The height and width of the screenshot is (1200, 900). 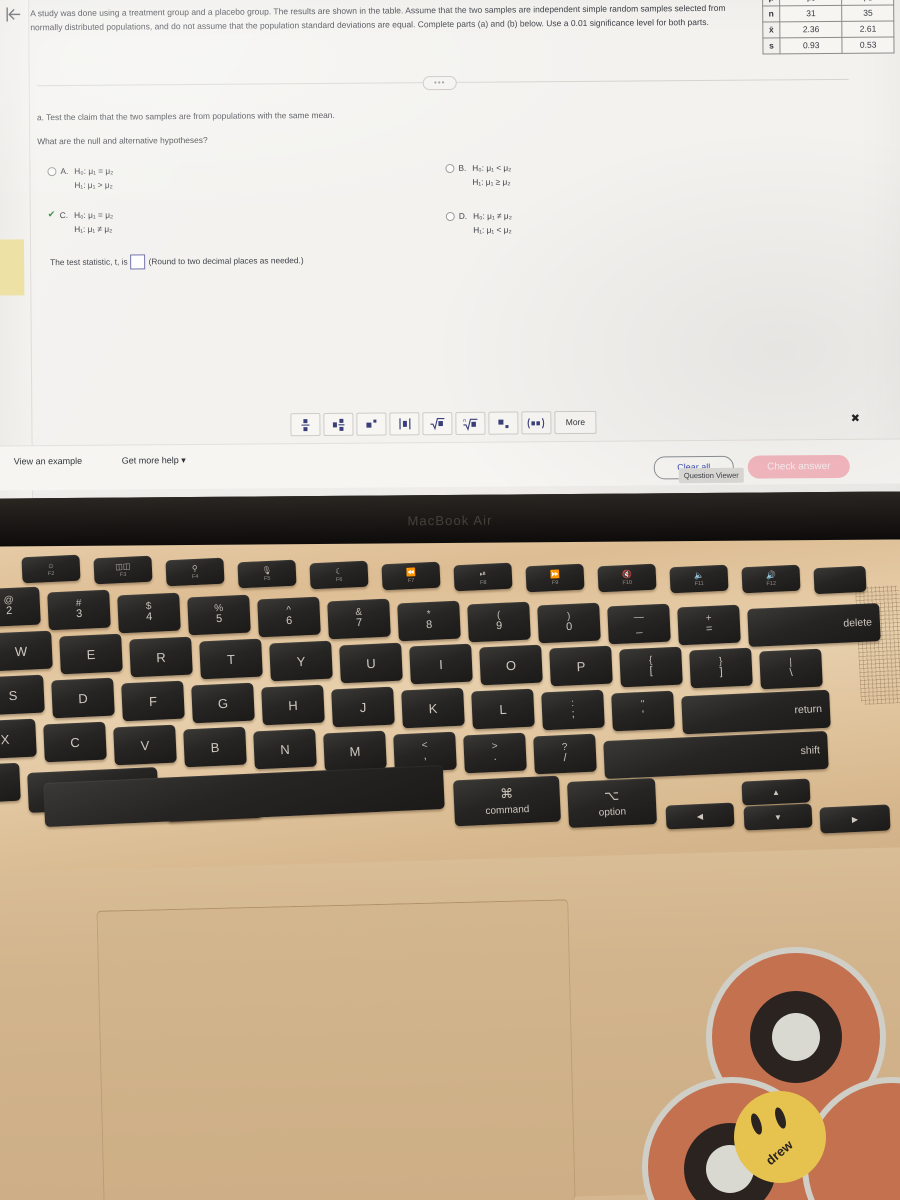 I want to click on key-k: K, so click(x=433, y=708).